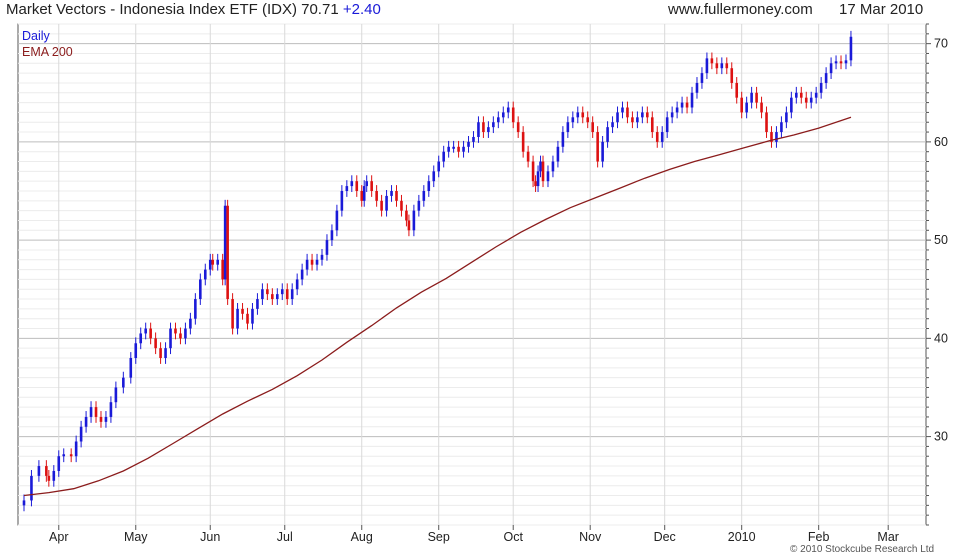 This screenshot has height=560, width=980. What do you see at coordinates (58, 537) in the screenshot?
I see `x-tick-label: Apr` at bounding box center [58, 537].